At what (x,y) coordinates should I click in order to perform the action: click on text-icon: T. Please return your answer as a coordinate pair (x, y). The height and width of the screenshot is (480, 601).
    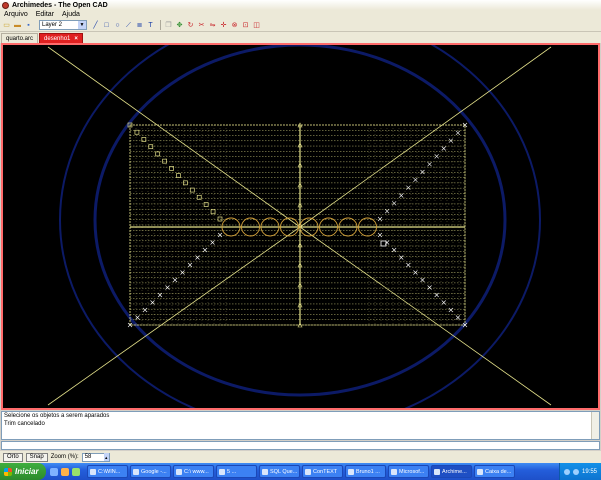
    Looking at the image, I should click on (150, 25).